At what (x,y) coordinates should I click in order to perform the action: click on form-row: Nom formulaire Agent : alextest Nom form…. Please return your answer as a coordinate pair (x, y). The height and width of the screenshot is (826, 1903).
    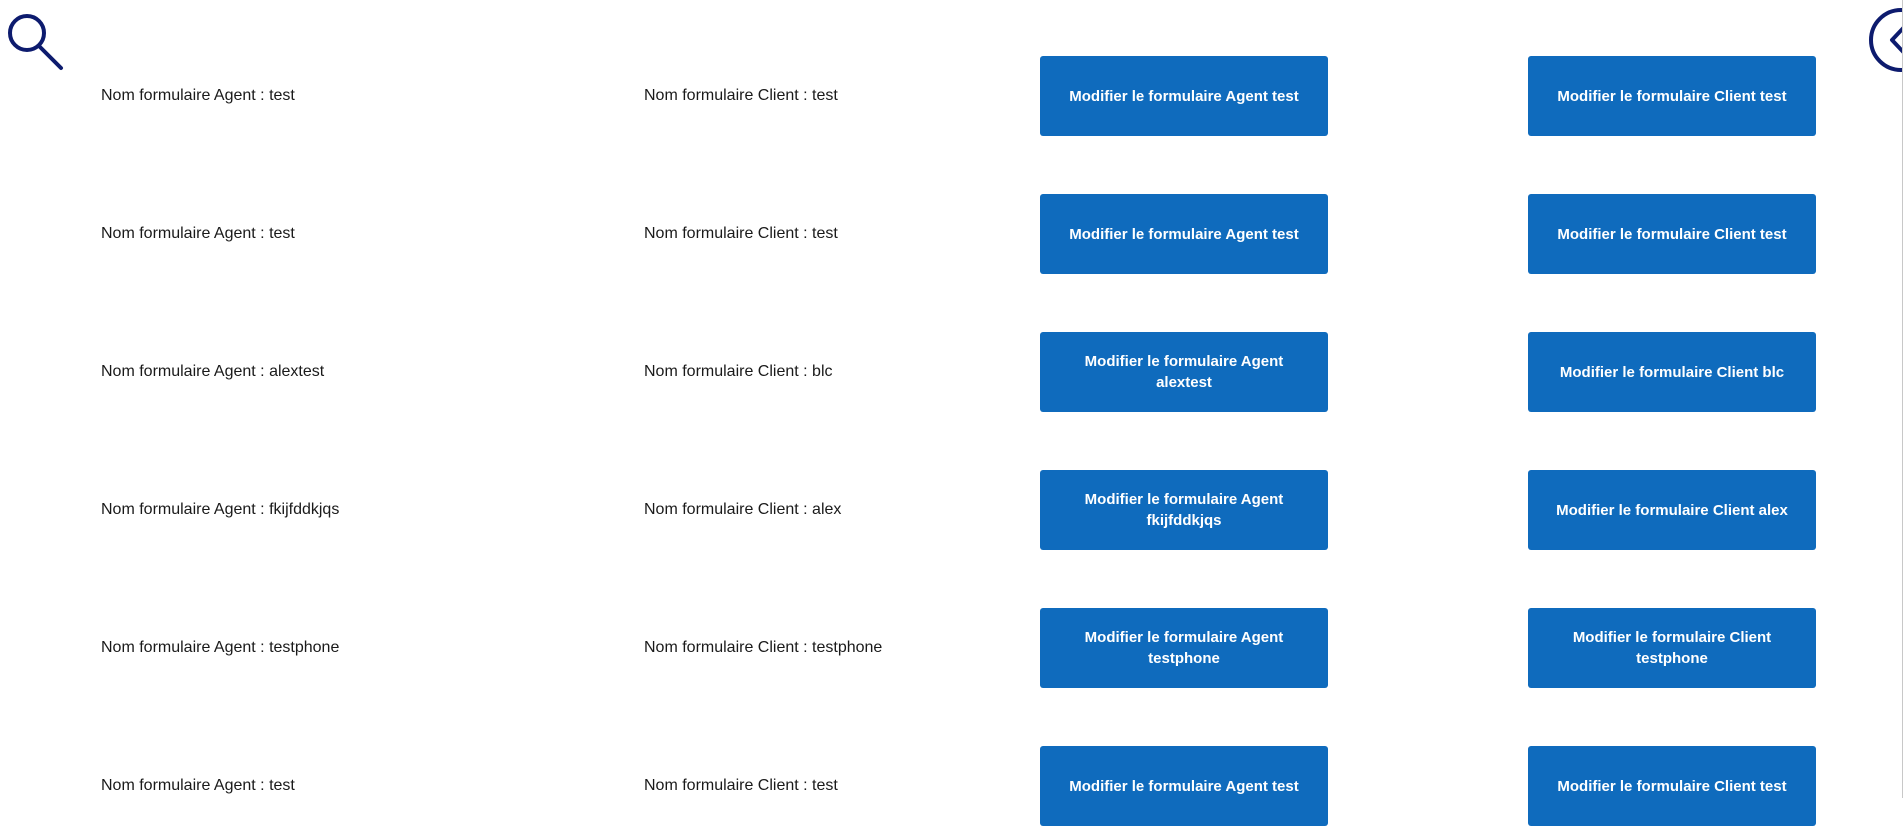
    Looking at the image, I should click on (951, 372).